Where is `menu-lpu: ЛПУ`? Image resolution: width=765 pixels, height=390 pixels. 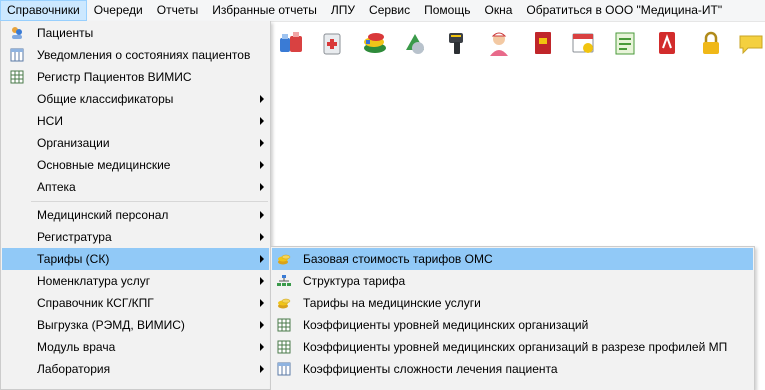 menu-lpu: ЛПУ is located at coordinates (343, 10).